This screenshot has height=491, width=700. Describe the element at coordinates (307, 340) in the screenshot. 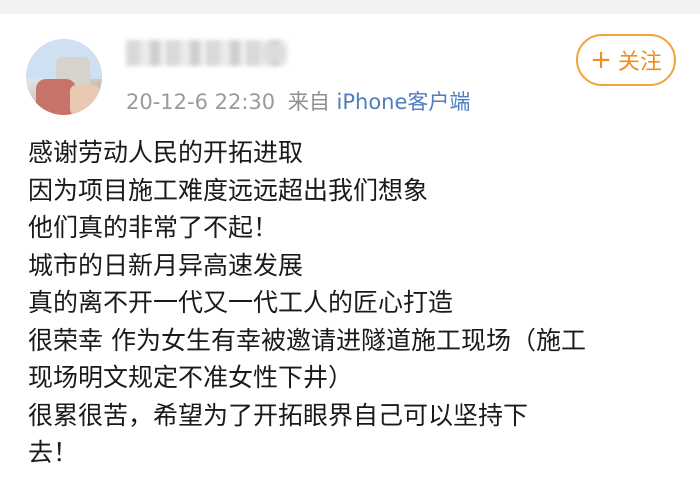

I see `post-line: 很荣幸 作为女生有幸被邀请进隧道施工现场（施工` at that location.